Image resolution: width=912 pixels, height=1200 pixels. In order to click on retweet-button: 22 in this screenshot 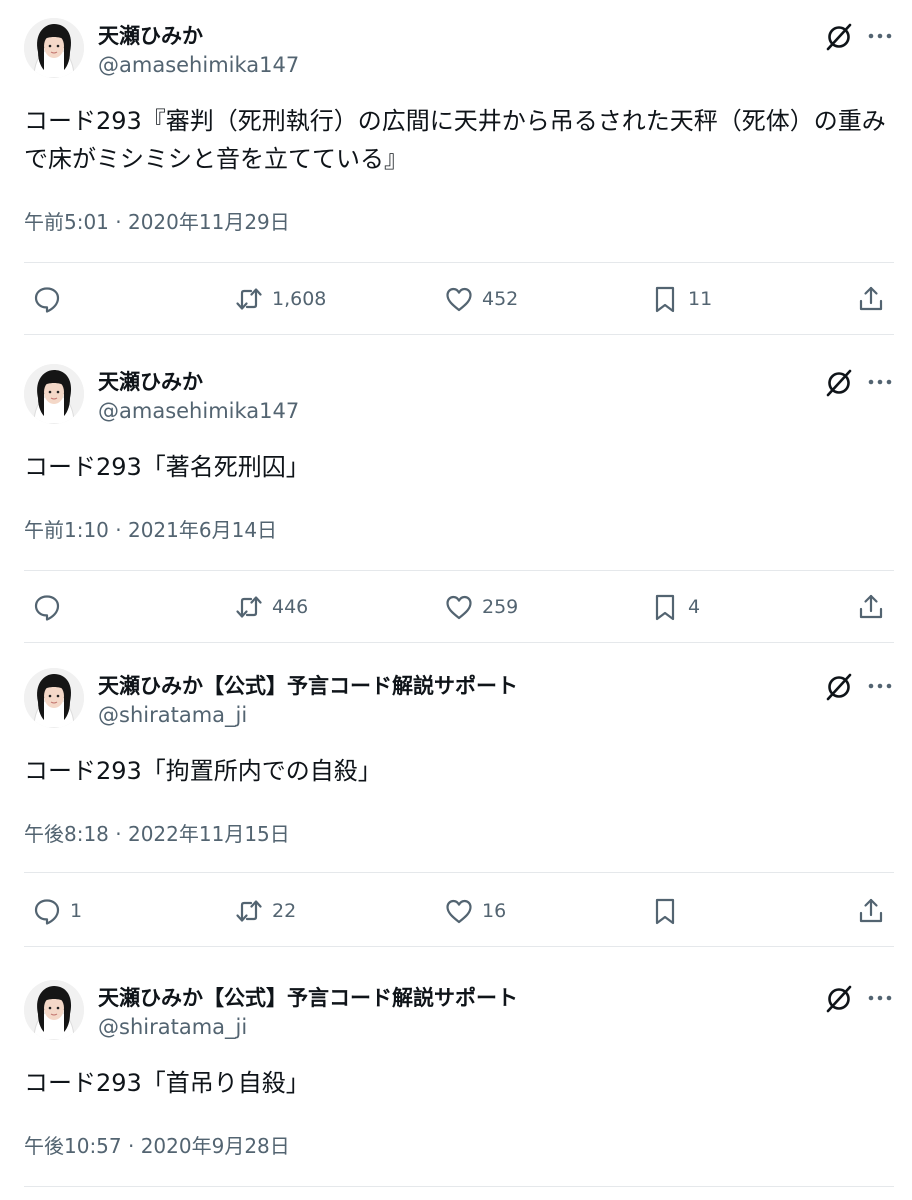, I will do `click(265, 911)`.